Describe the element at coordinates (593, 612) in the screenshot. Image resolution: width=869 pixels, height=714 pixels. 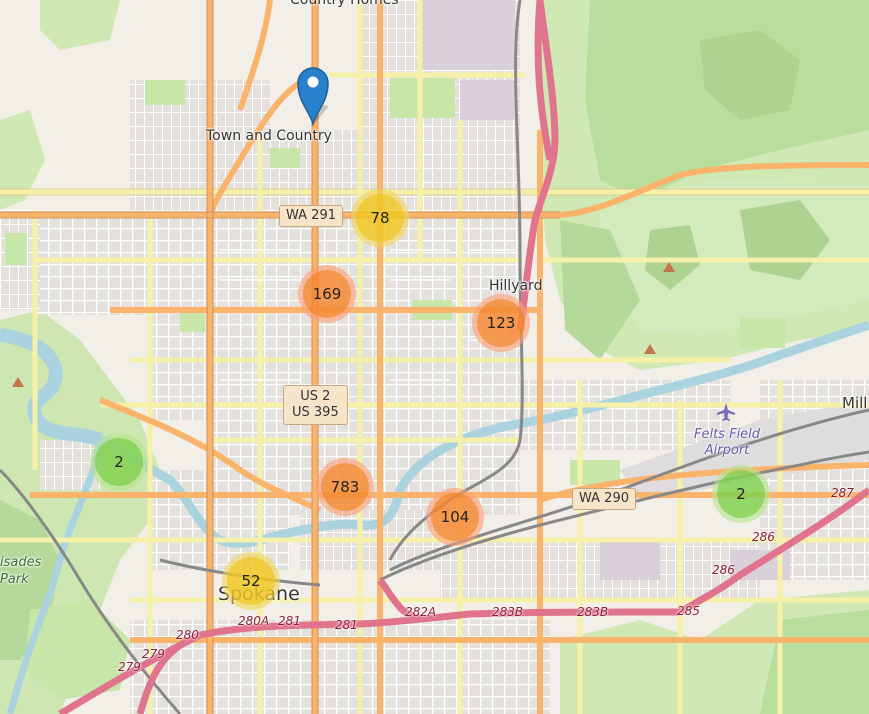
I see `exit-label-283b-b: 283B` at that location.